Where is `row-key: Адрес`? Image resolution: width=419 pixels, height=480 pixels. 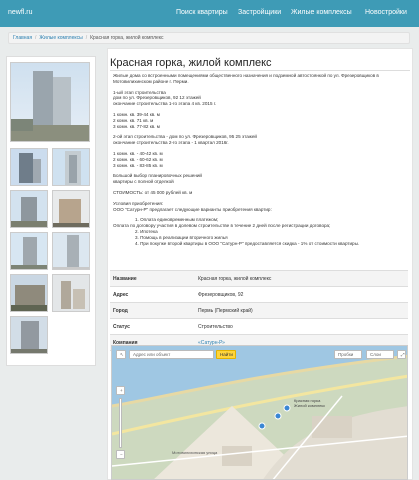 row-key: Адрес is located at coordinates (121, 294).